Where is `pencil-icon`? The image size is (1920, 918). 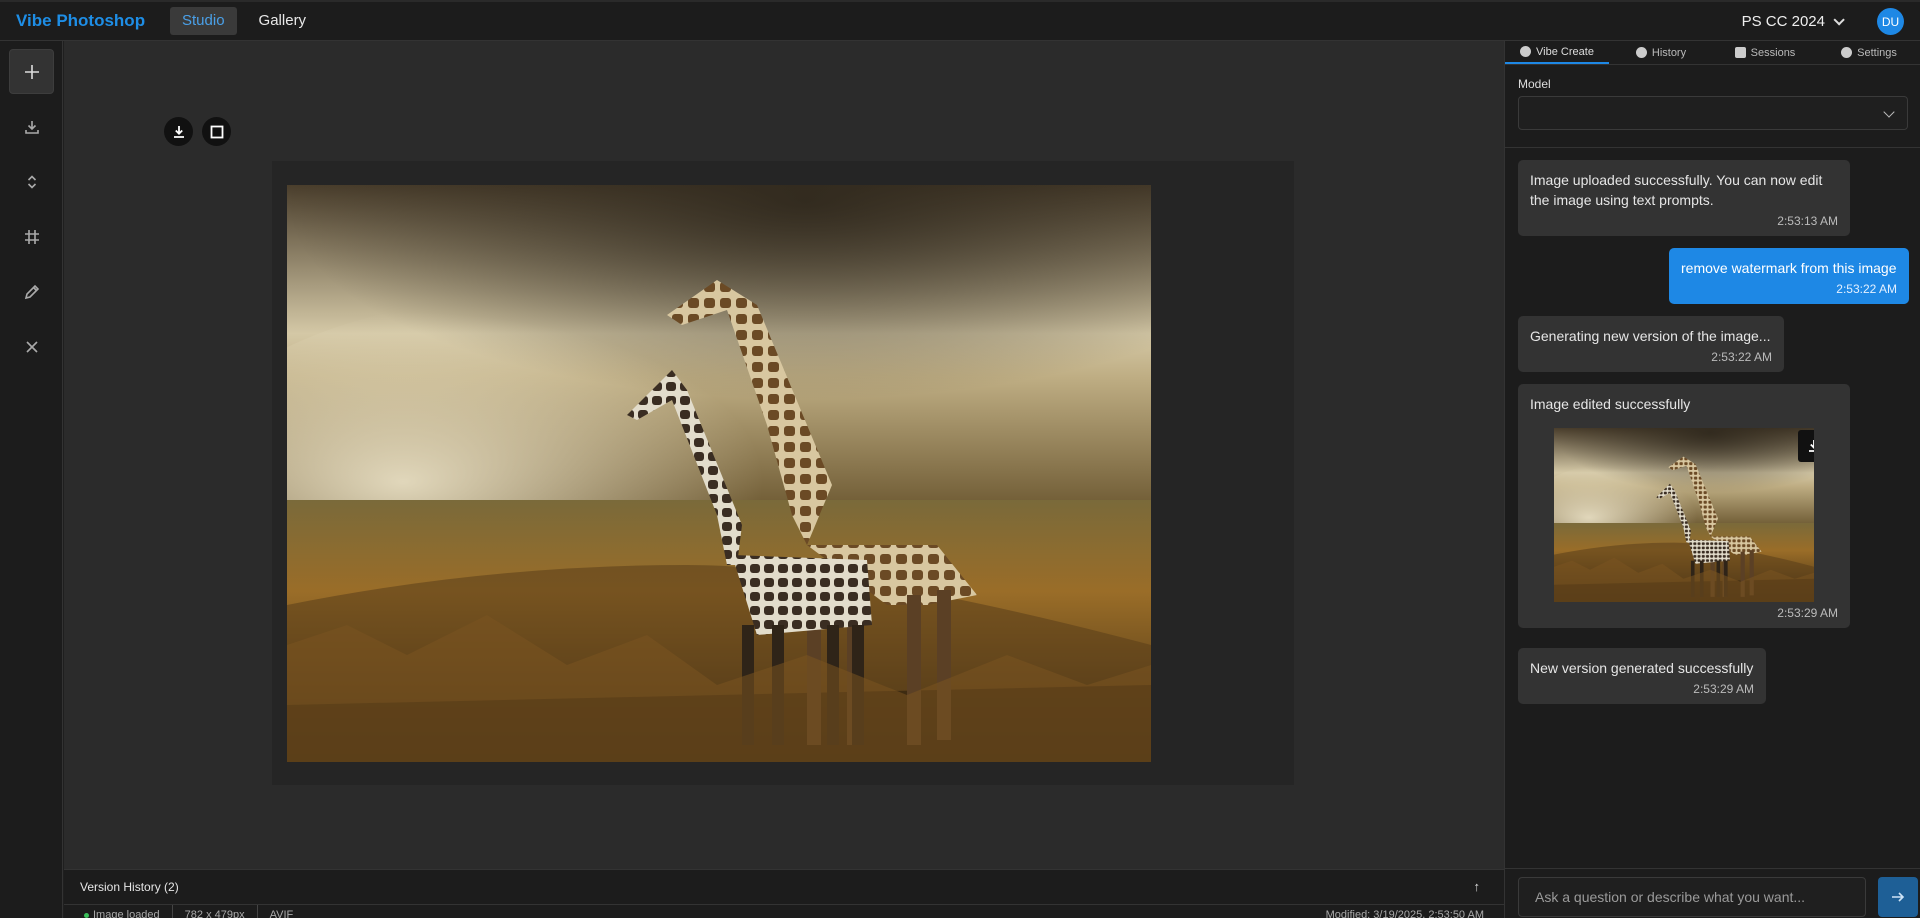
pencil-icon is located at coordinates (31, 291).